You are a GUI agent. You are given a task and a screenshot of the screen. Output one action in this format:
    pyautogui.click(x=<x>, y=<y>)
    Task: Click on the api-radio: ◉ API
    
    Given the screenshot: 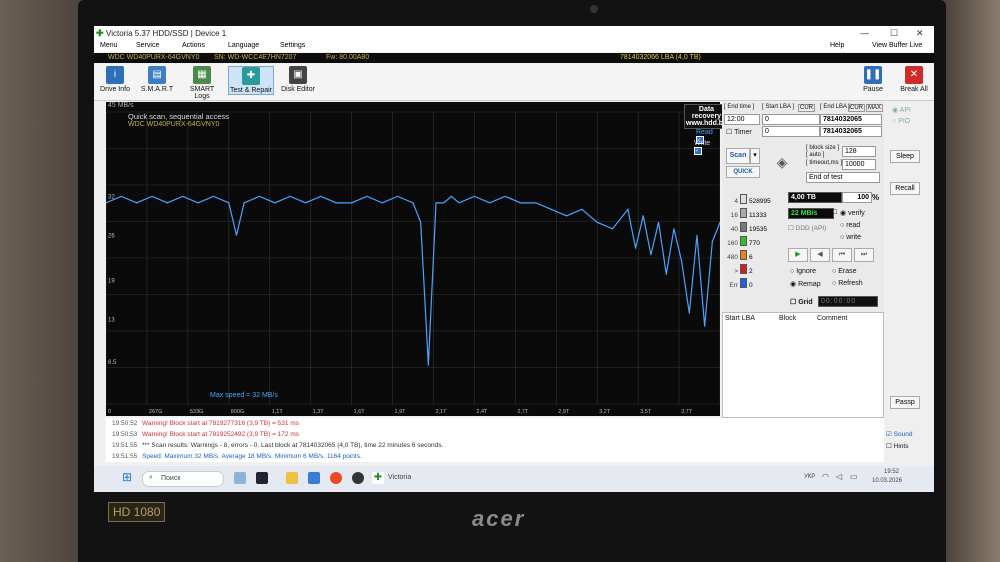 What is the action you would take?
    pyautogui.click(x=901, y=110)
    